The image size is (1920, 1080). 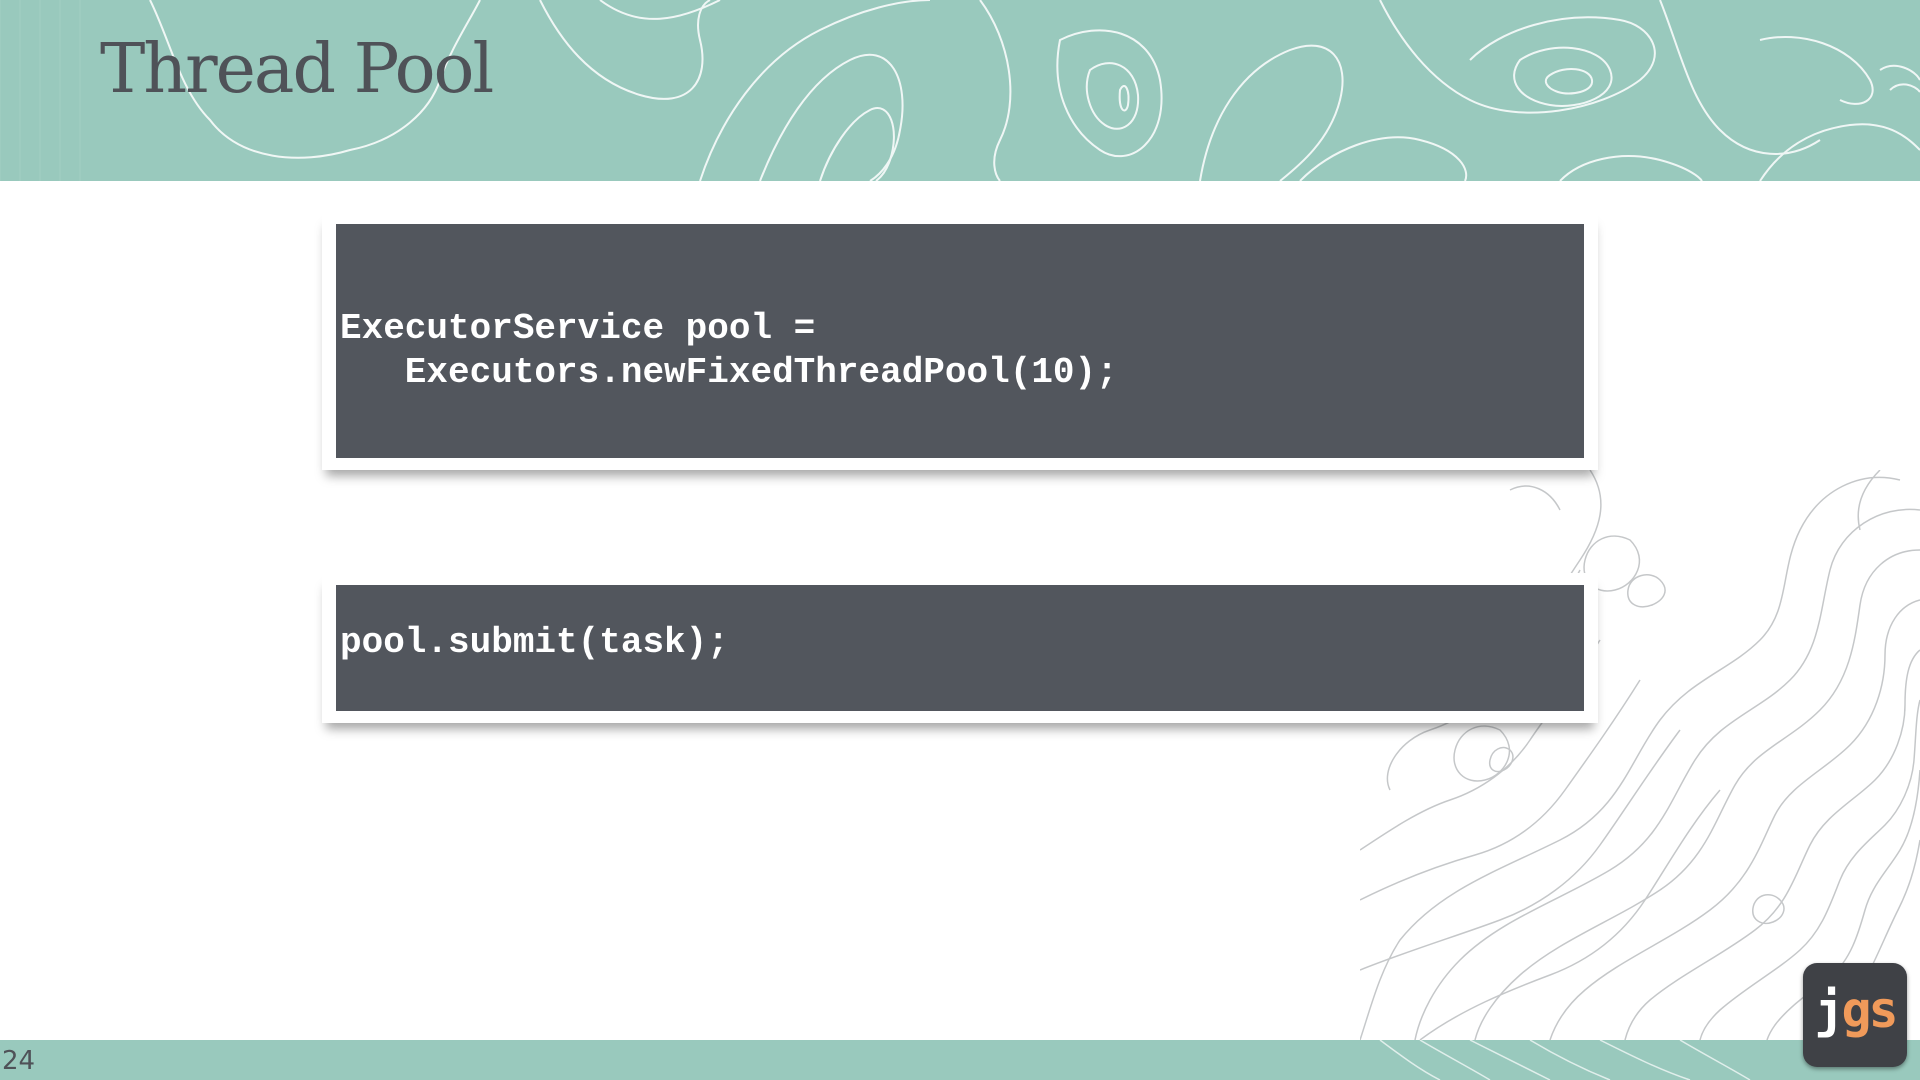 What do you see at coordinates (297, 69) in the screenshot?
I see `slide-title: Thread Pool` at bounding box center [297, 69].